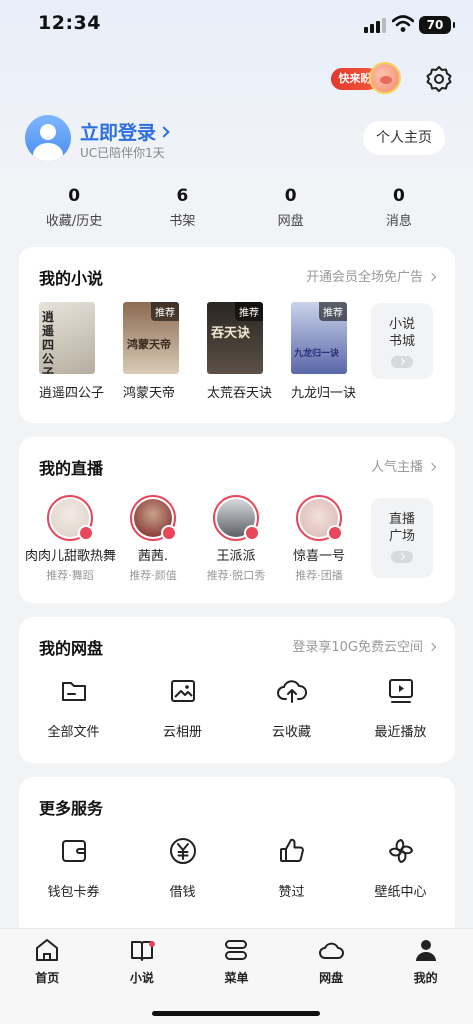 This screenshot has height=1024, width=473. What do you see at coordinates (182, 867) in the screenshot?
I see `service-loan: 借钱` at bounding box center [182, 867].